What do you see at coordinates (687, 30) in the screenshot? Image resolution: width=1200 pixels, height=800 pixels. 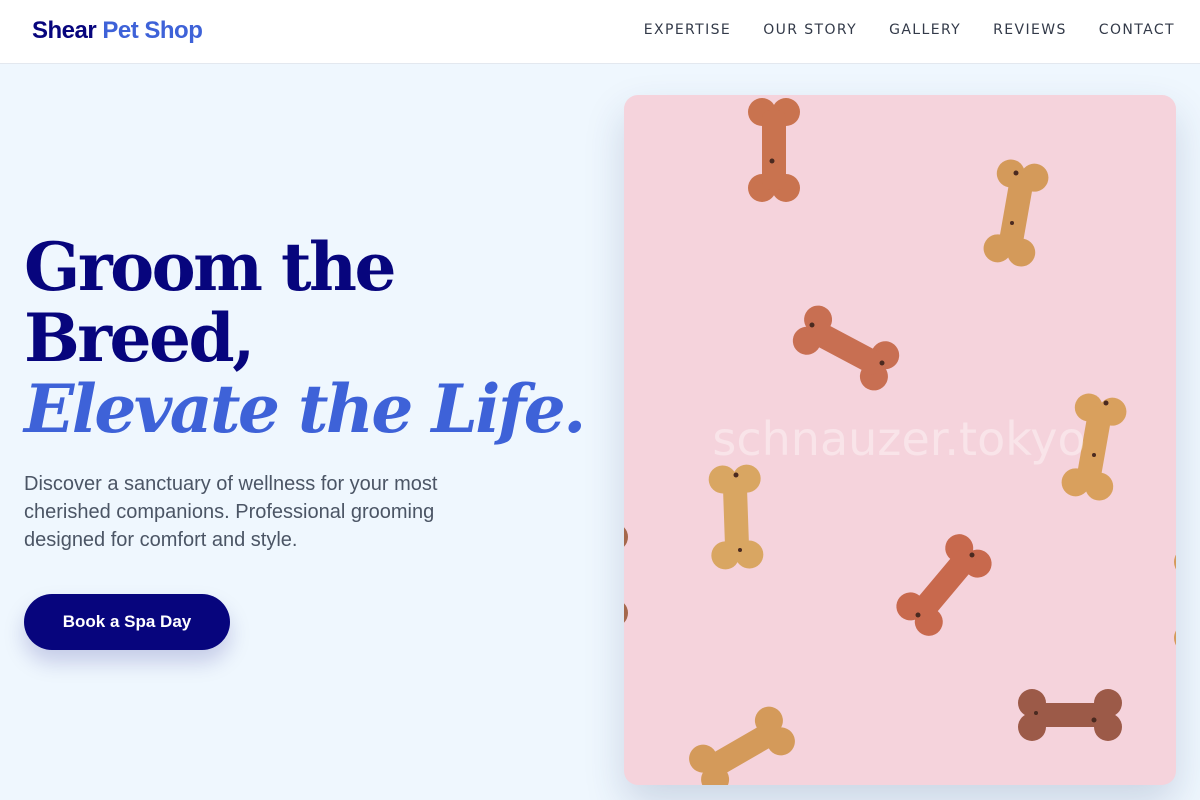 I see `nav-link-expertise: EXPERTISE` at bounding box center [687, 30].